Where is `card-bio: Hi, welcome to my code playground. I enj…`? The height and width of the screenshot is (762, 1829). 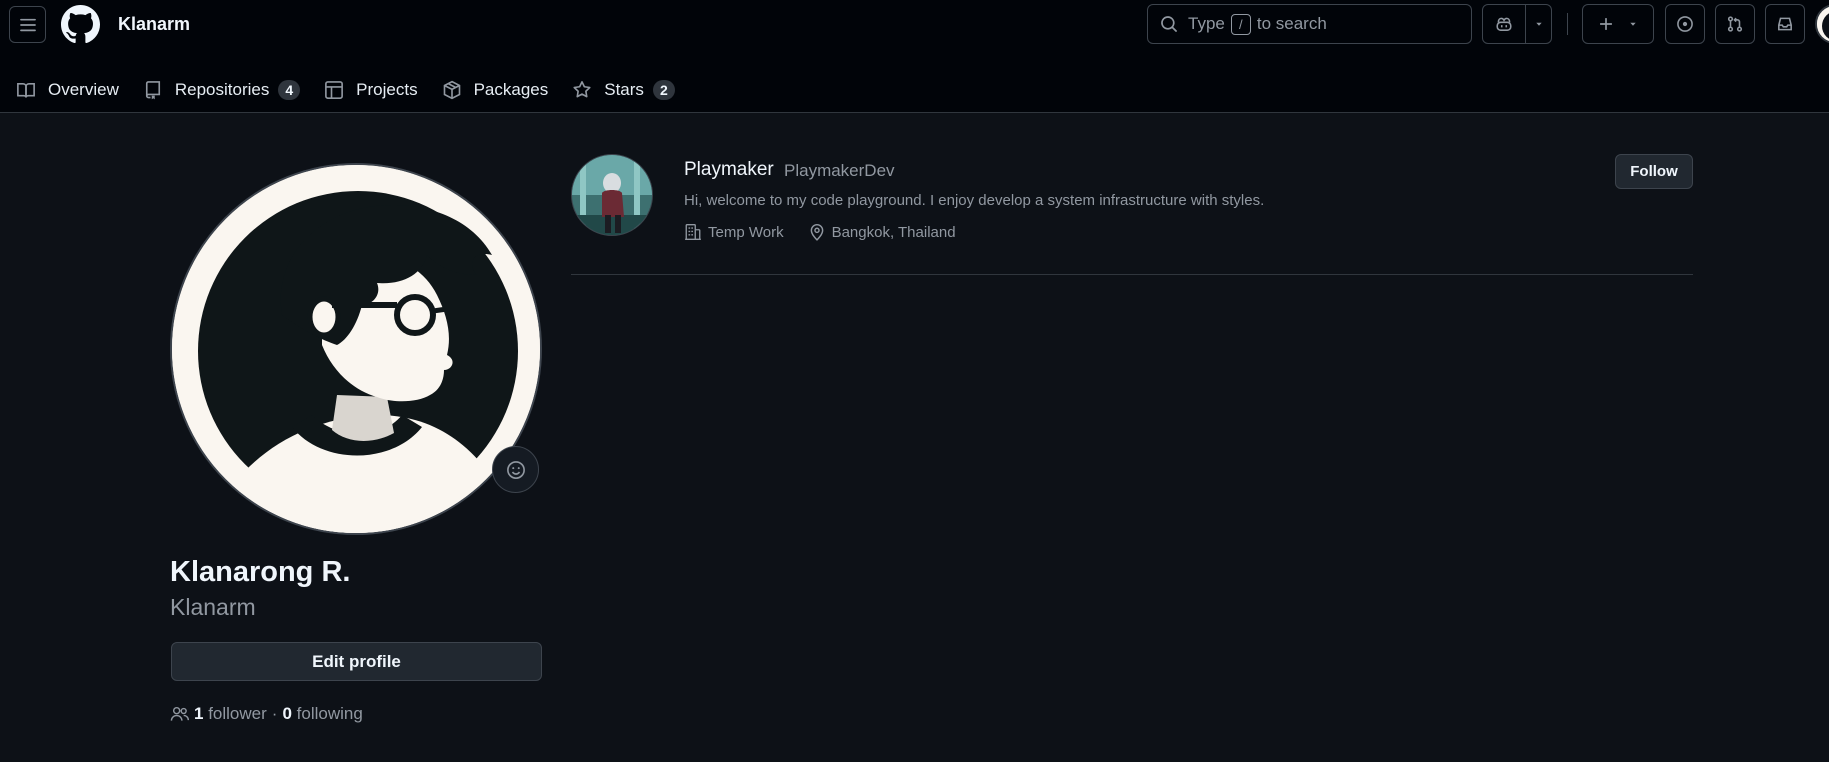
card-bio: Hi, welcome to my code playground. I enj… is located at coordinates (974, 200).